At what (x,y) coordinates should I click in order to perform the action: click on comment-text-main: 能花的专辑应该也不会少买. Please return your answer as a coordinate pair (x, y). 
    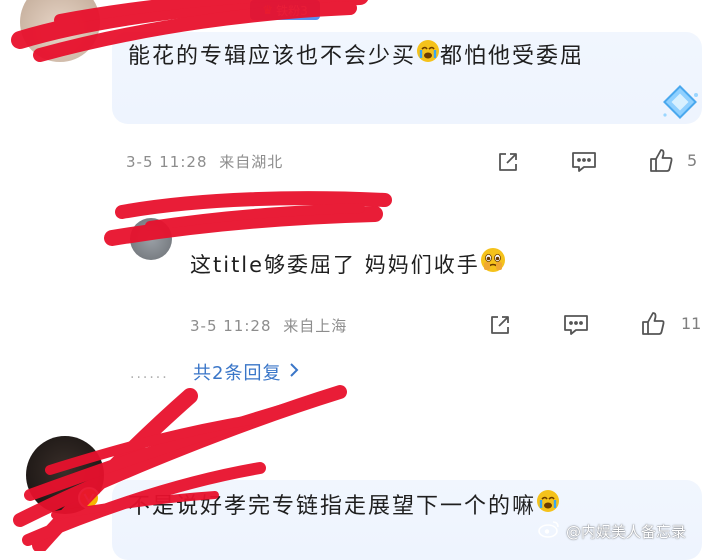
    Looking at the image, I should click on (272, 56).